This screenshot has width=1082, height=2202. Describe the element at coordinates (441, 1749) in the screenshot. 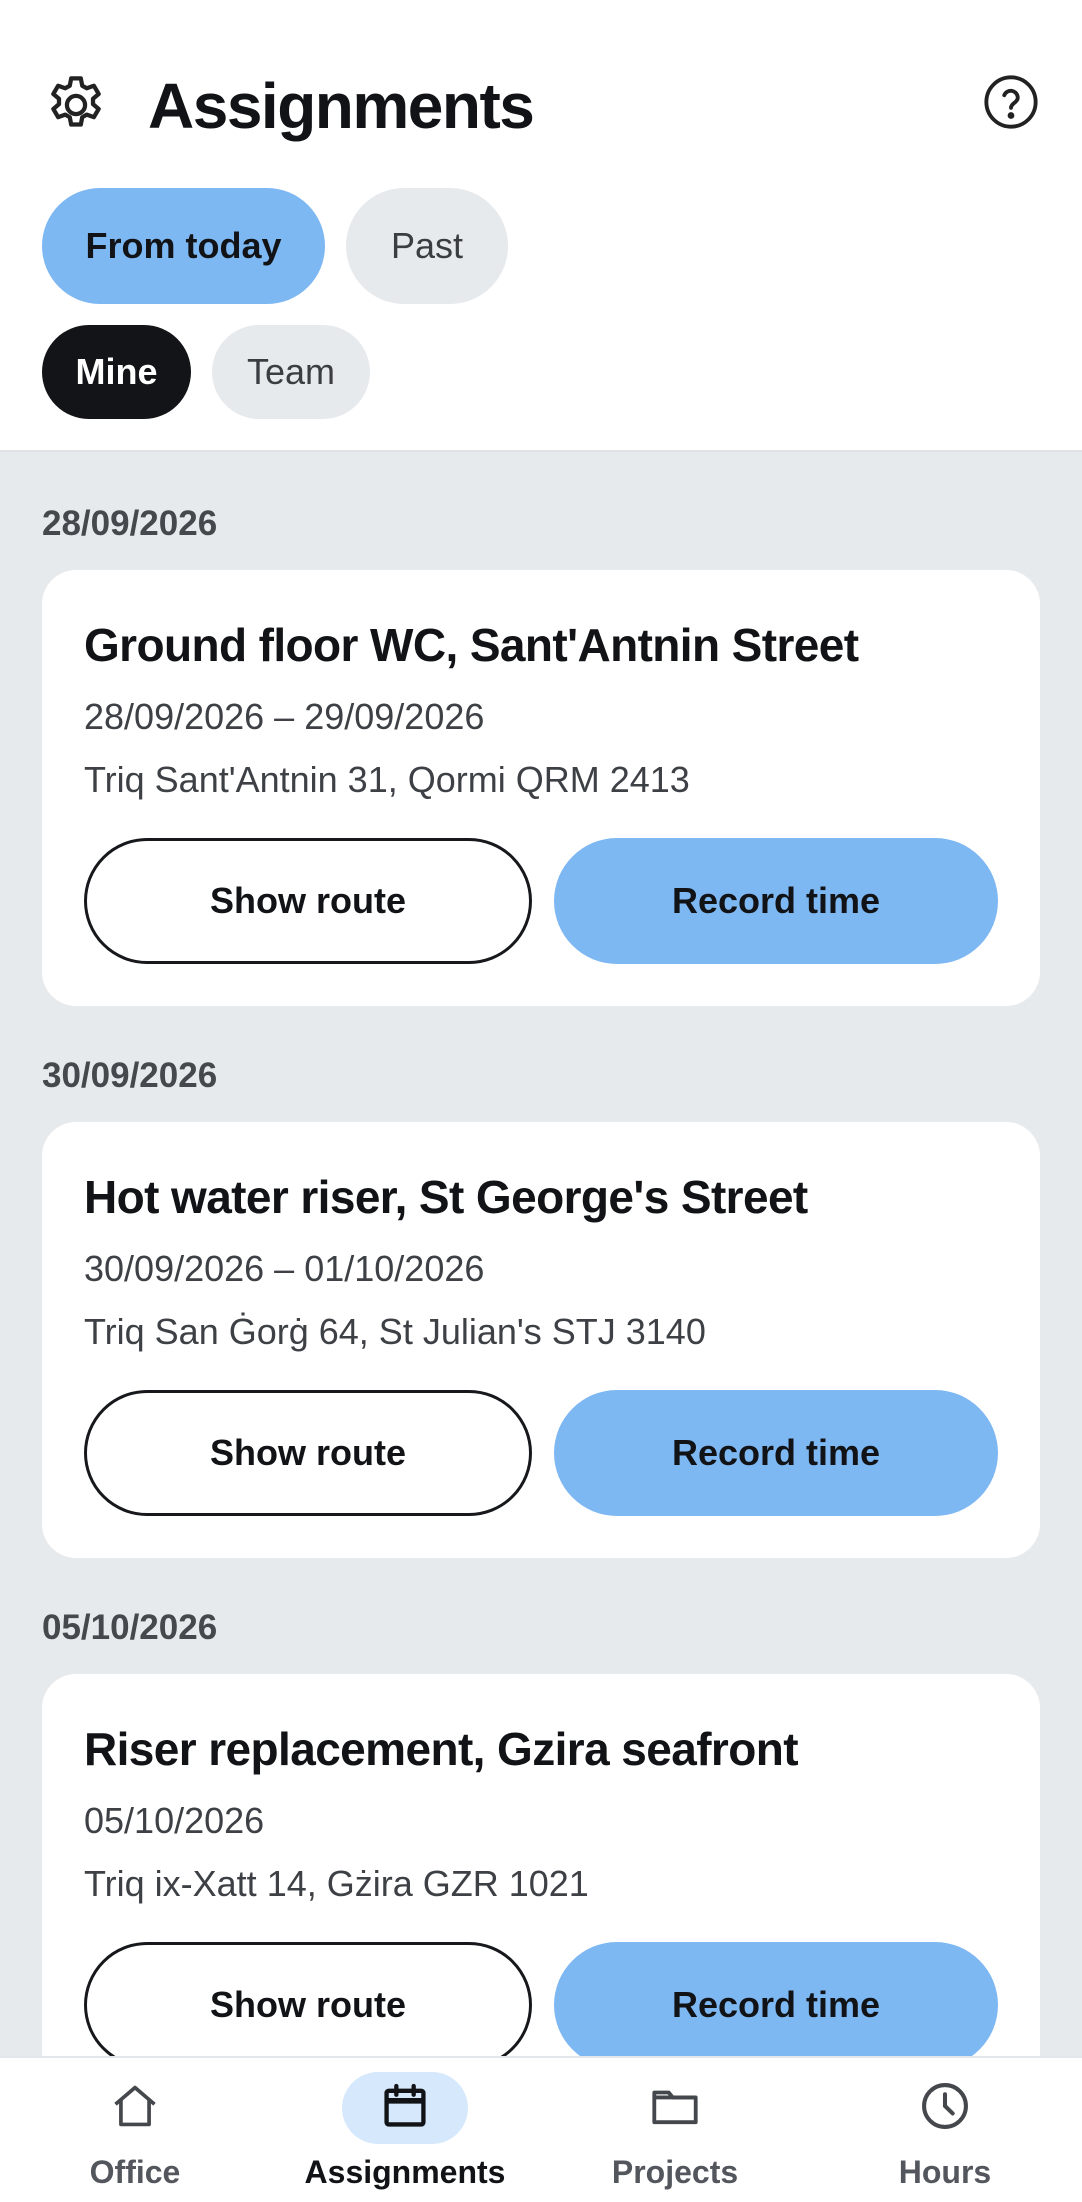

I see `assignment-title: Riser replacement, Gzira seafront` at that location.